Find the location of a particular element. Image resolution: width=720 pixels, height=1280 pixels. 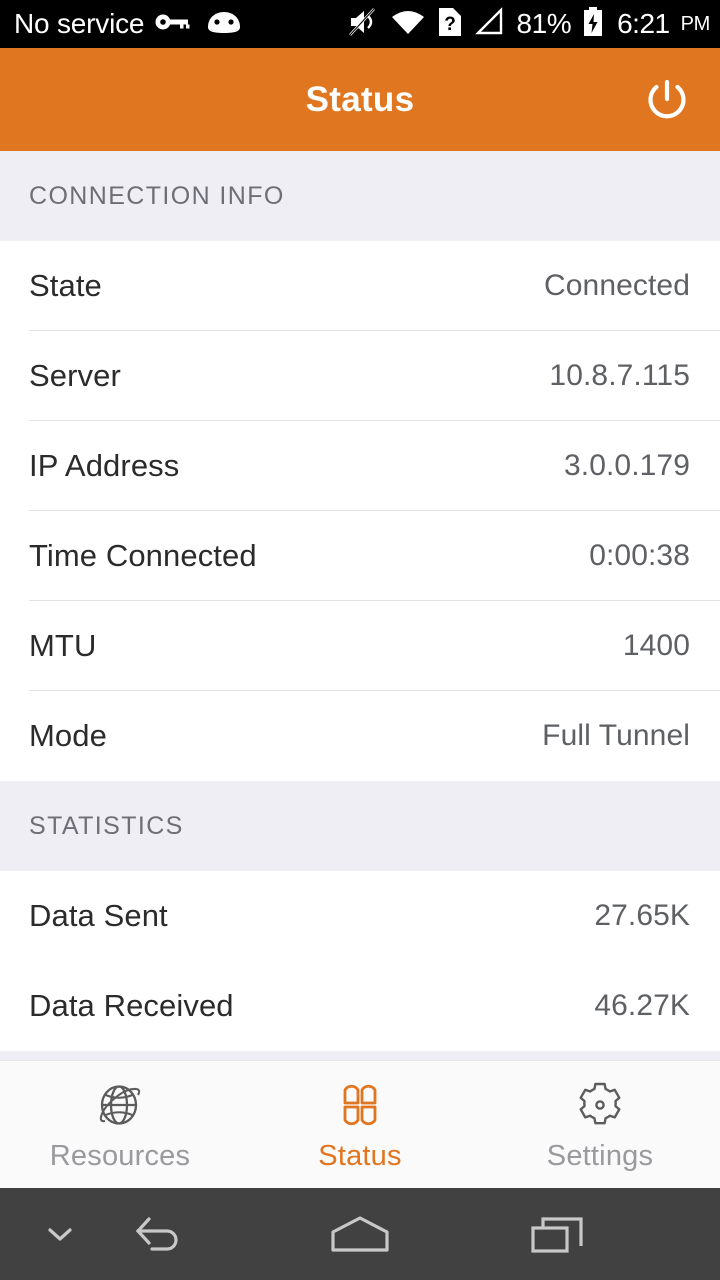

row-label: Server is located at coordinates (75, 375).